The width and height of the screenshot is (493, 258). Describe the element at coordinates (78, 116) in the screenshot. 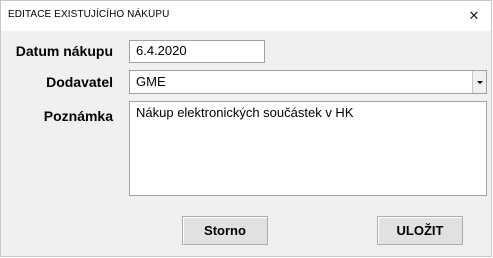

I see `note-label: Poznámka` at that location.